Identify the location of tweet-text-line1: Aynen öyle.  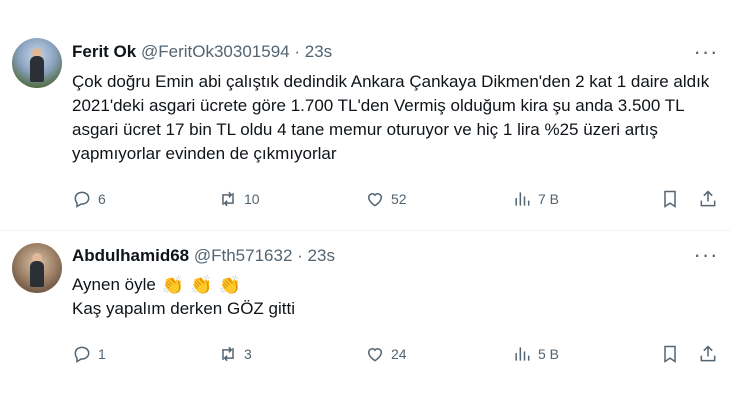
(114, 284).